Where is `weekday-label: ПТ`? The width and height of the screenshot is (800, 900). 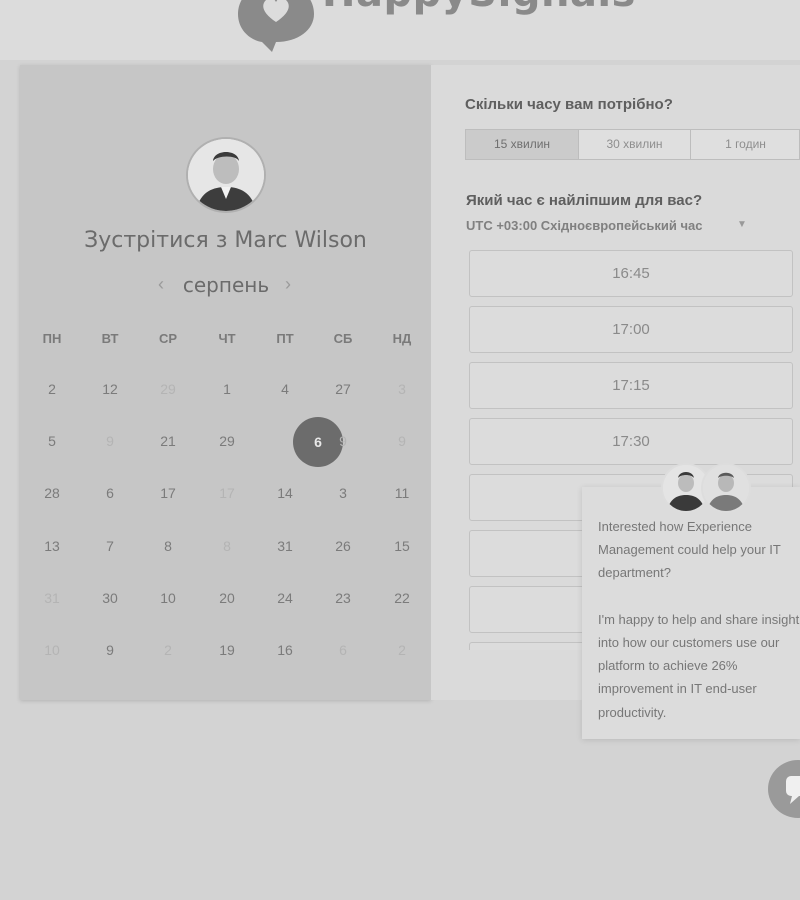
weekday-label: ПТ is located at coordinates (285, 338).